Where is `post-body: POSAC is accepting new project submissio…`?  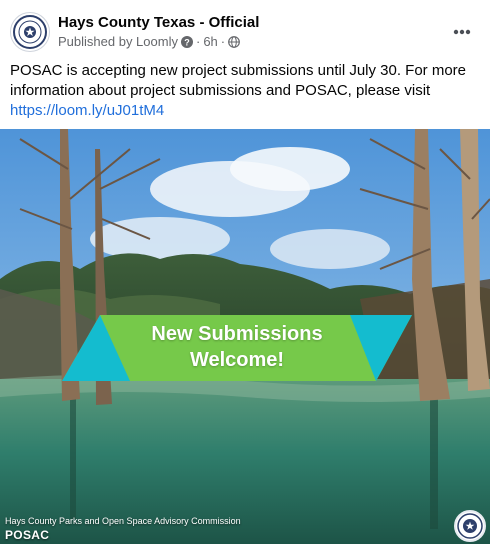 post-body: POSAC is accepting new project submissio… is located at coordinates (245, 91).